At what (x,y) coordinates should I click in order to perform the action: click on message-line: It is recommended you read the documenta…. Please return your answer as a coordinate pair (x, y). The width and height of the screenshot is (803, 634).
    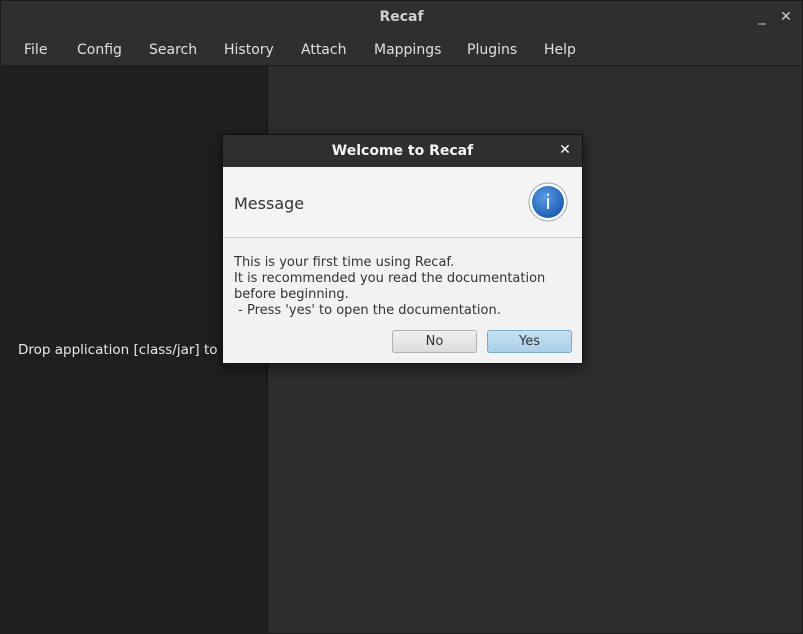
    Looking at the image, I should click on (390, 278).